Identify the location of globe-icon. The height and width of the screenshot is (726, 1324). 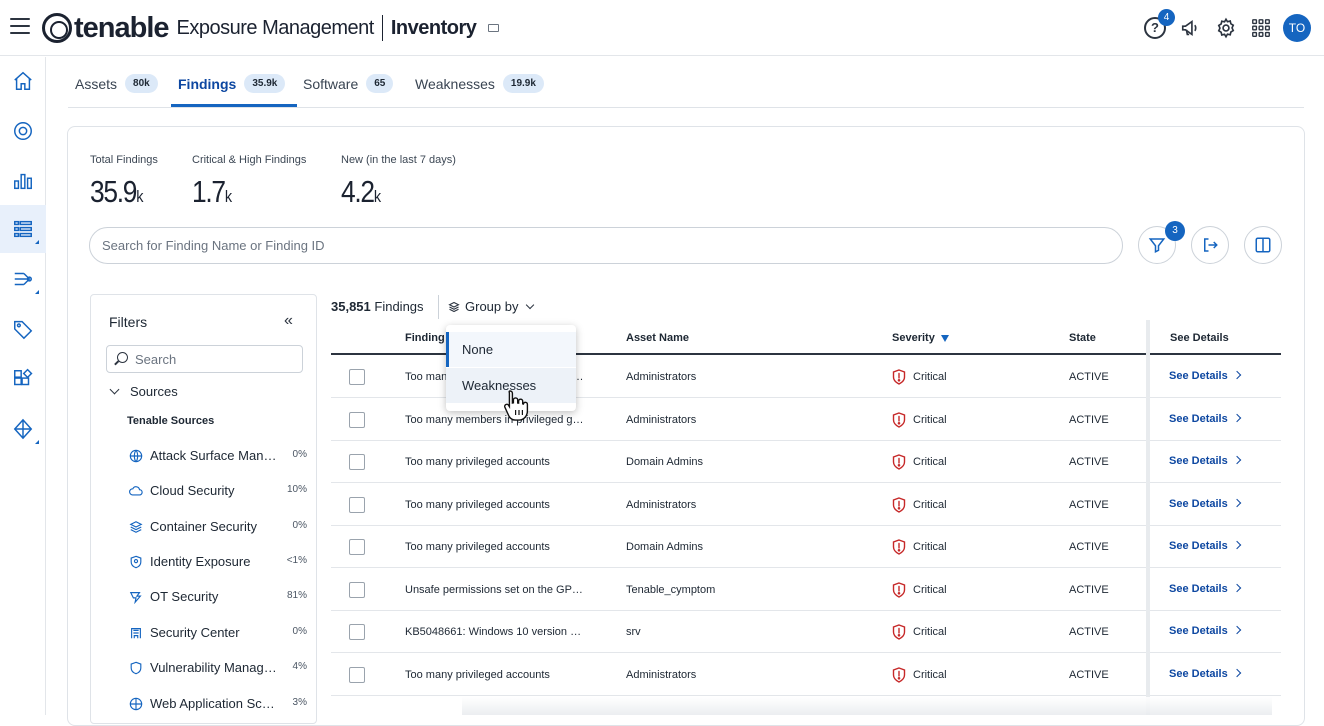
(136, 456).